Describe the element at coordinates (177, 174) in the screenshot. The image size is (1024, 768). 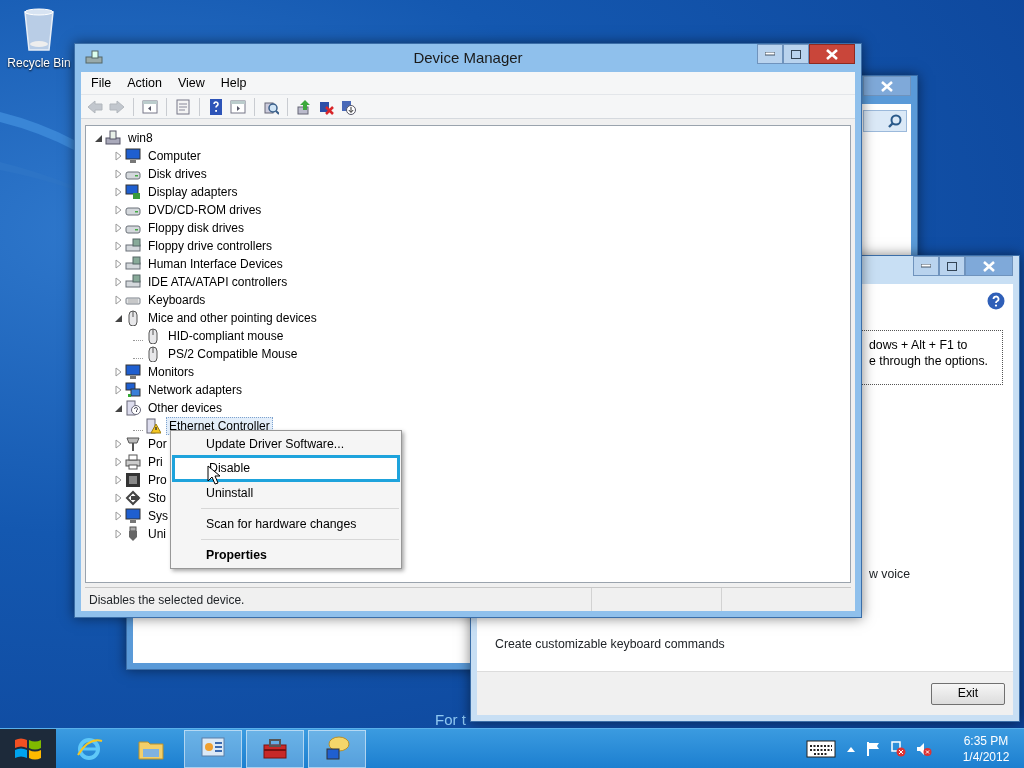
I see `tree-item: Disk drives` at that location.